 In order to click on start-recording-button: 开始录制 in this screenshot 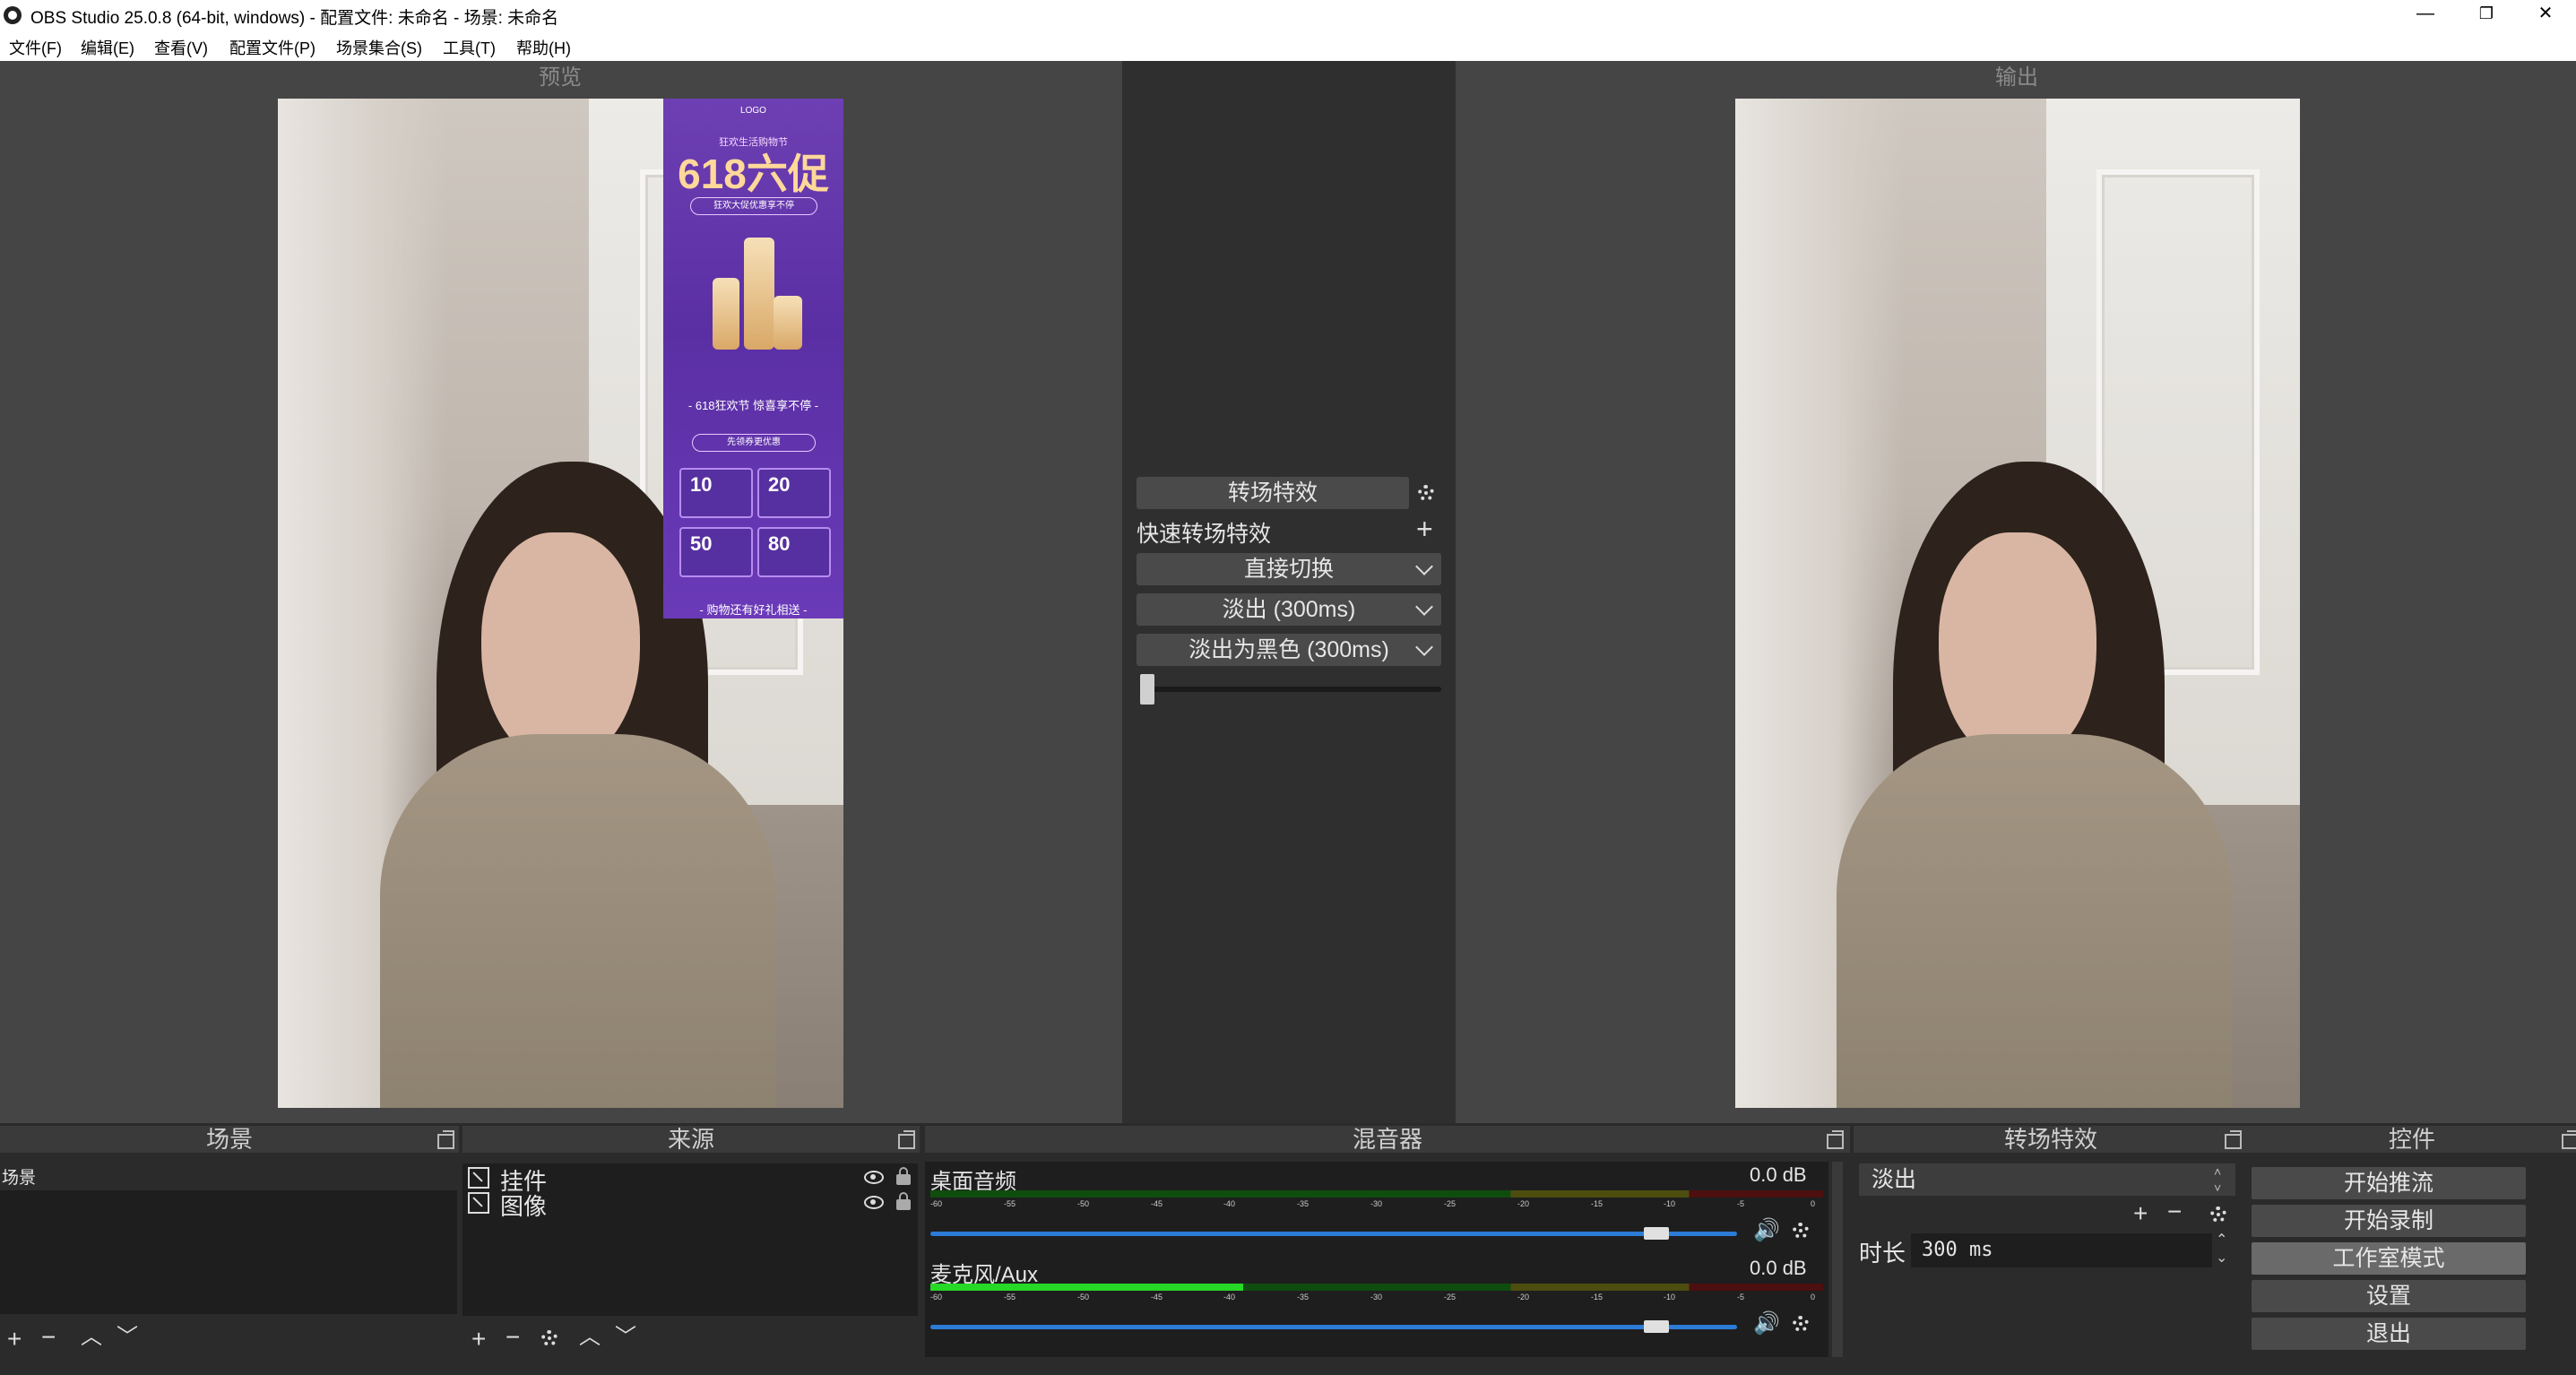, I will do `click(2389, 1221)`.